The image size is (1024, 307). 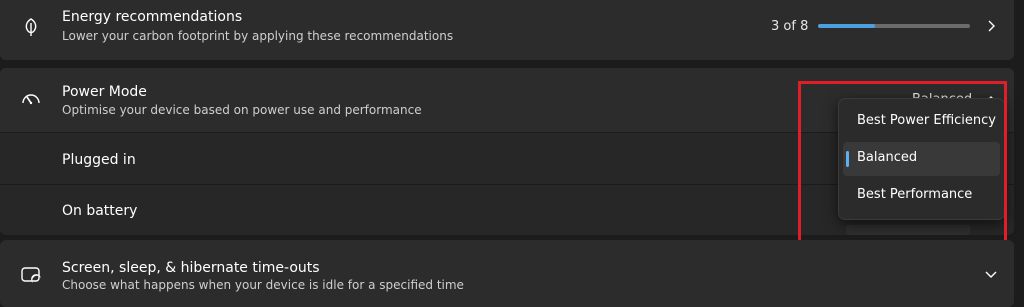 What do you see at coordinates (894, 26) in the screenshot?
I see `energy-progress-bar` at bounding box center [894, 26].